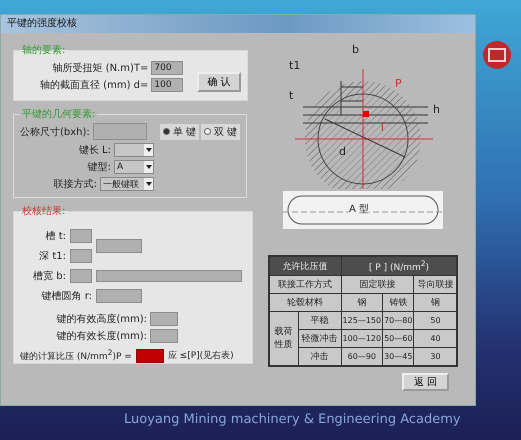  What do you see at coordinates (398, 303) in the screenshot?
I see `table-cell: 铸铁` at bounding box center [398, 303].